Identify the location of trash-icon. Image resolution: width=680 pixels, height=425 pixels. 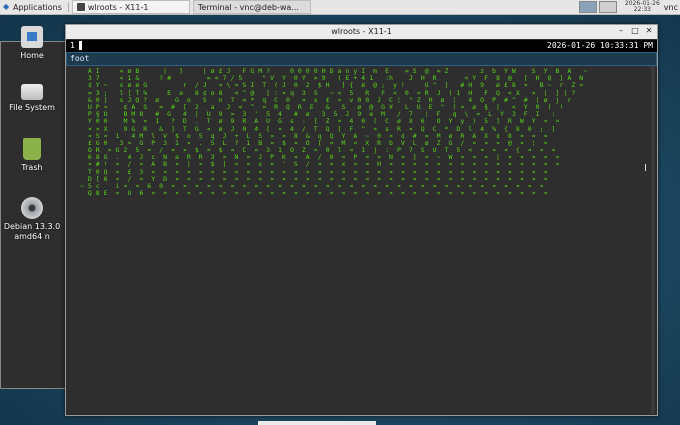
(32, 149).